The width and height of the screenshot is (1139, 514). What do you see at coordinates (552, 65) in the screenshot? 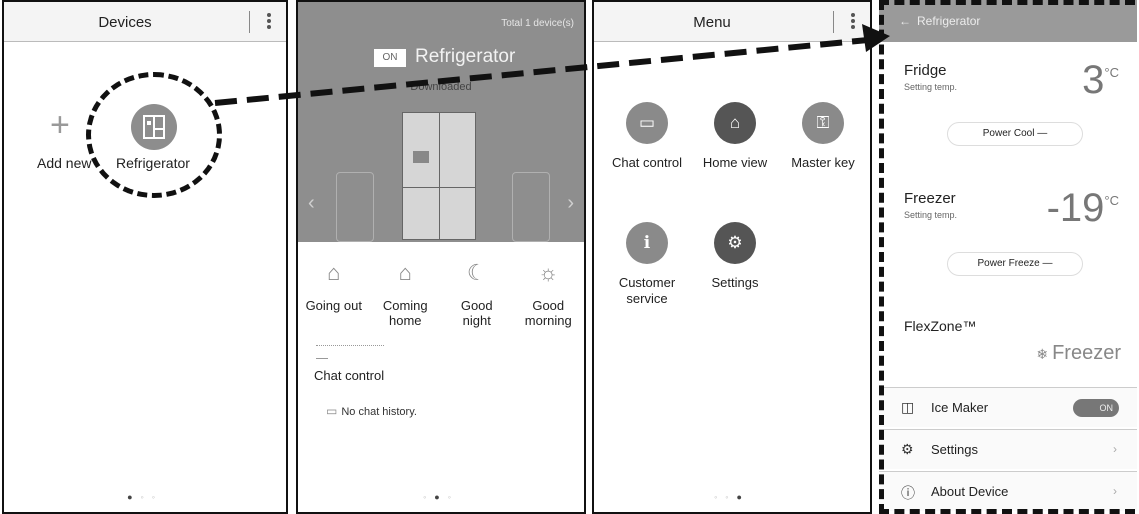
I see `connector-arrow` at bounding box center [552, 65].